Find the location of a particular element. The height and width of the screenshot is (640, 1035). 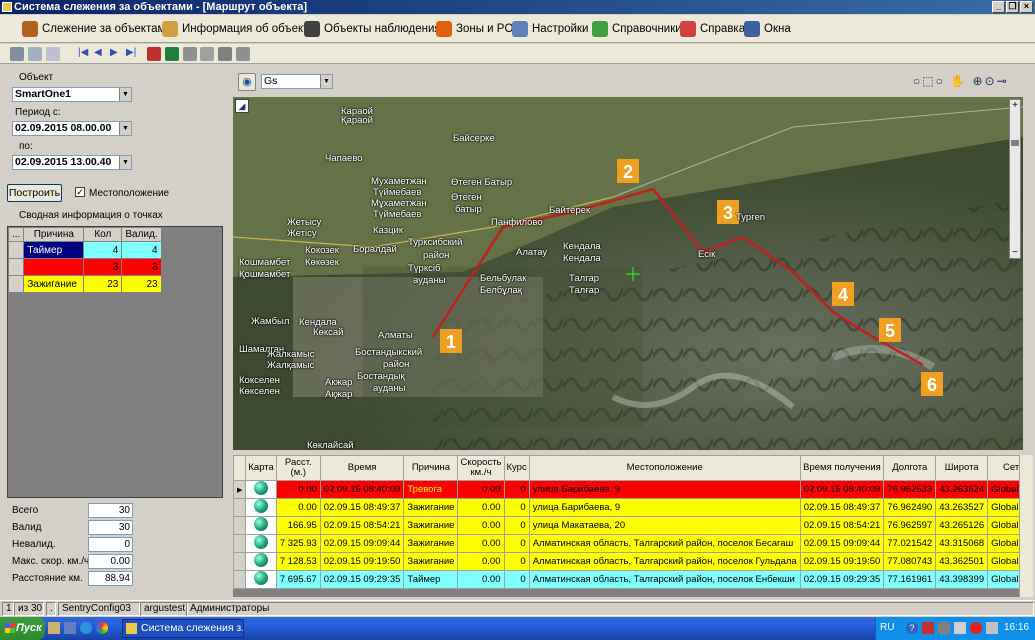

menu-cone: Зоны и POI is located at coordinates (476, 29).